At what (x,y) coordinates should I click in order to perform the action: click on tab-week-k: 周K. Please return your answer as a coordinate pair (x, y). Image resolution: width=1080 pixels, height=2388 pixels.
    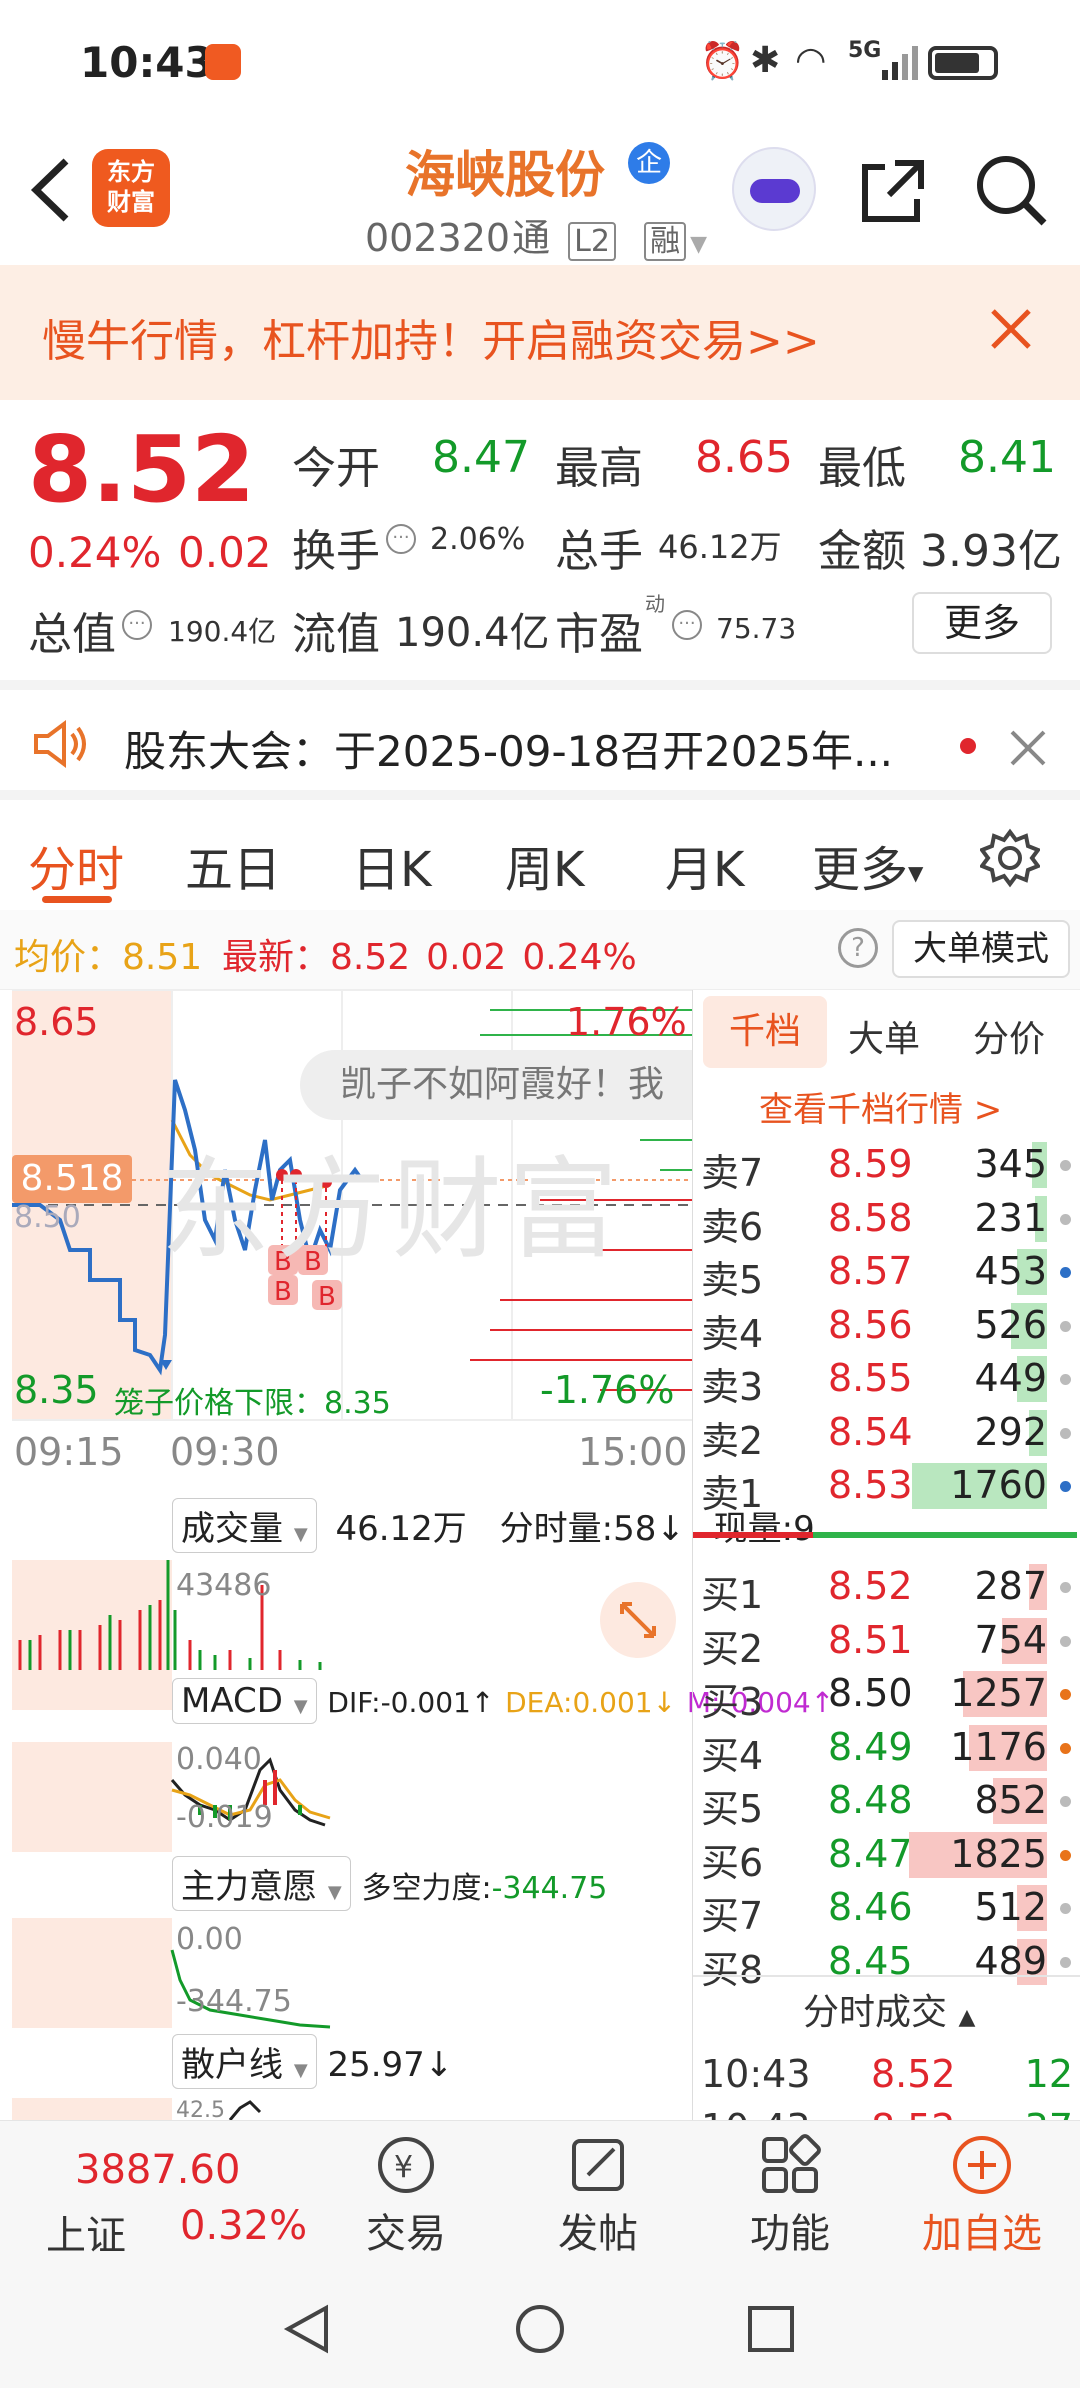
    Looking at the image, I should click on (544, 865).